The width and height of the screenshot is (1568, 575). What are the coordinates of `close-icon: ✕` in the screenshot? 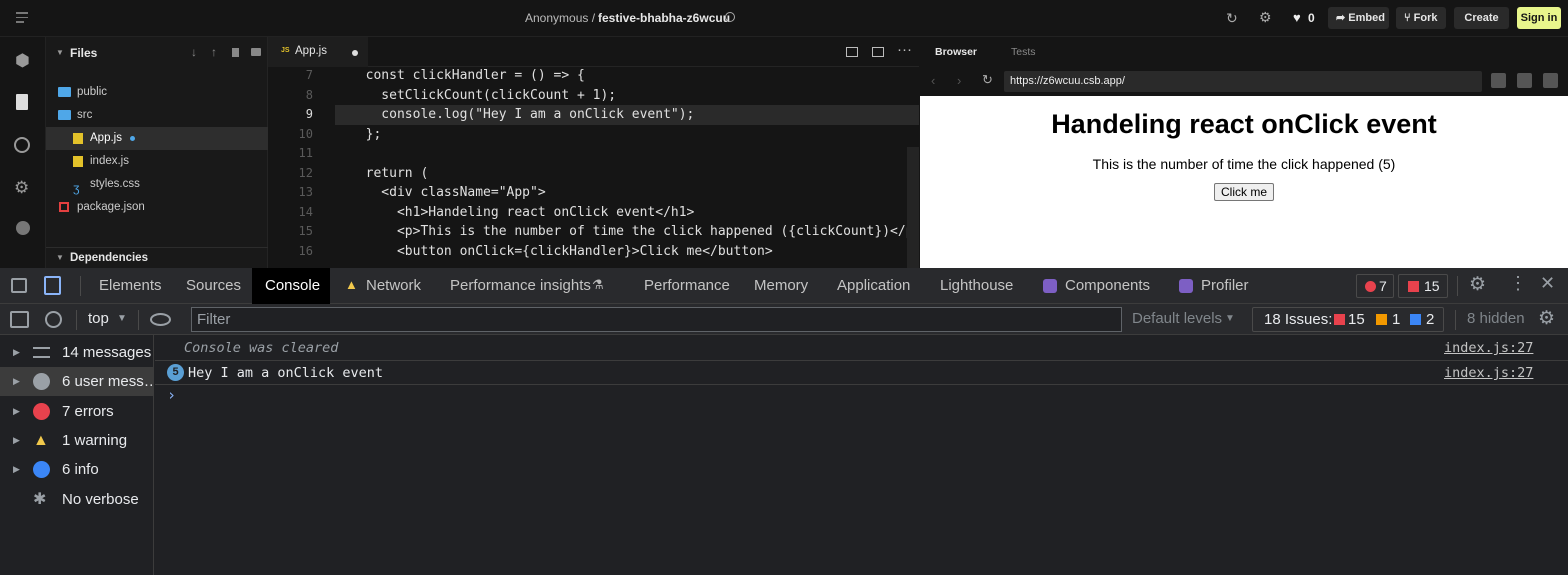 It's located at (1547, 283).